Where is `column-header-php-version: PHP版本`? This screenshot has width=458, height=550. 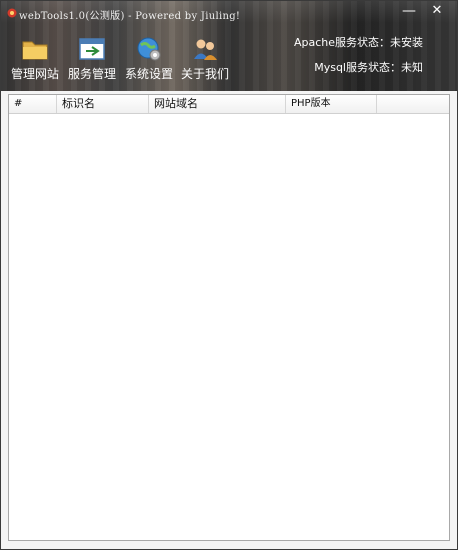
column-header-php-version: PHP版本 is located at coordinates (331, 104).